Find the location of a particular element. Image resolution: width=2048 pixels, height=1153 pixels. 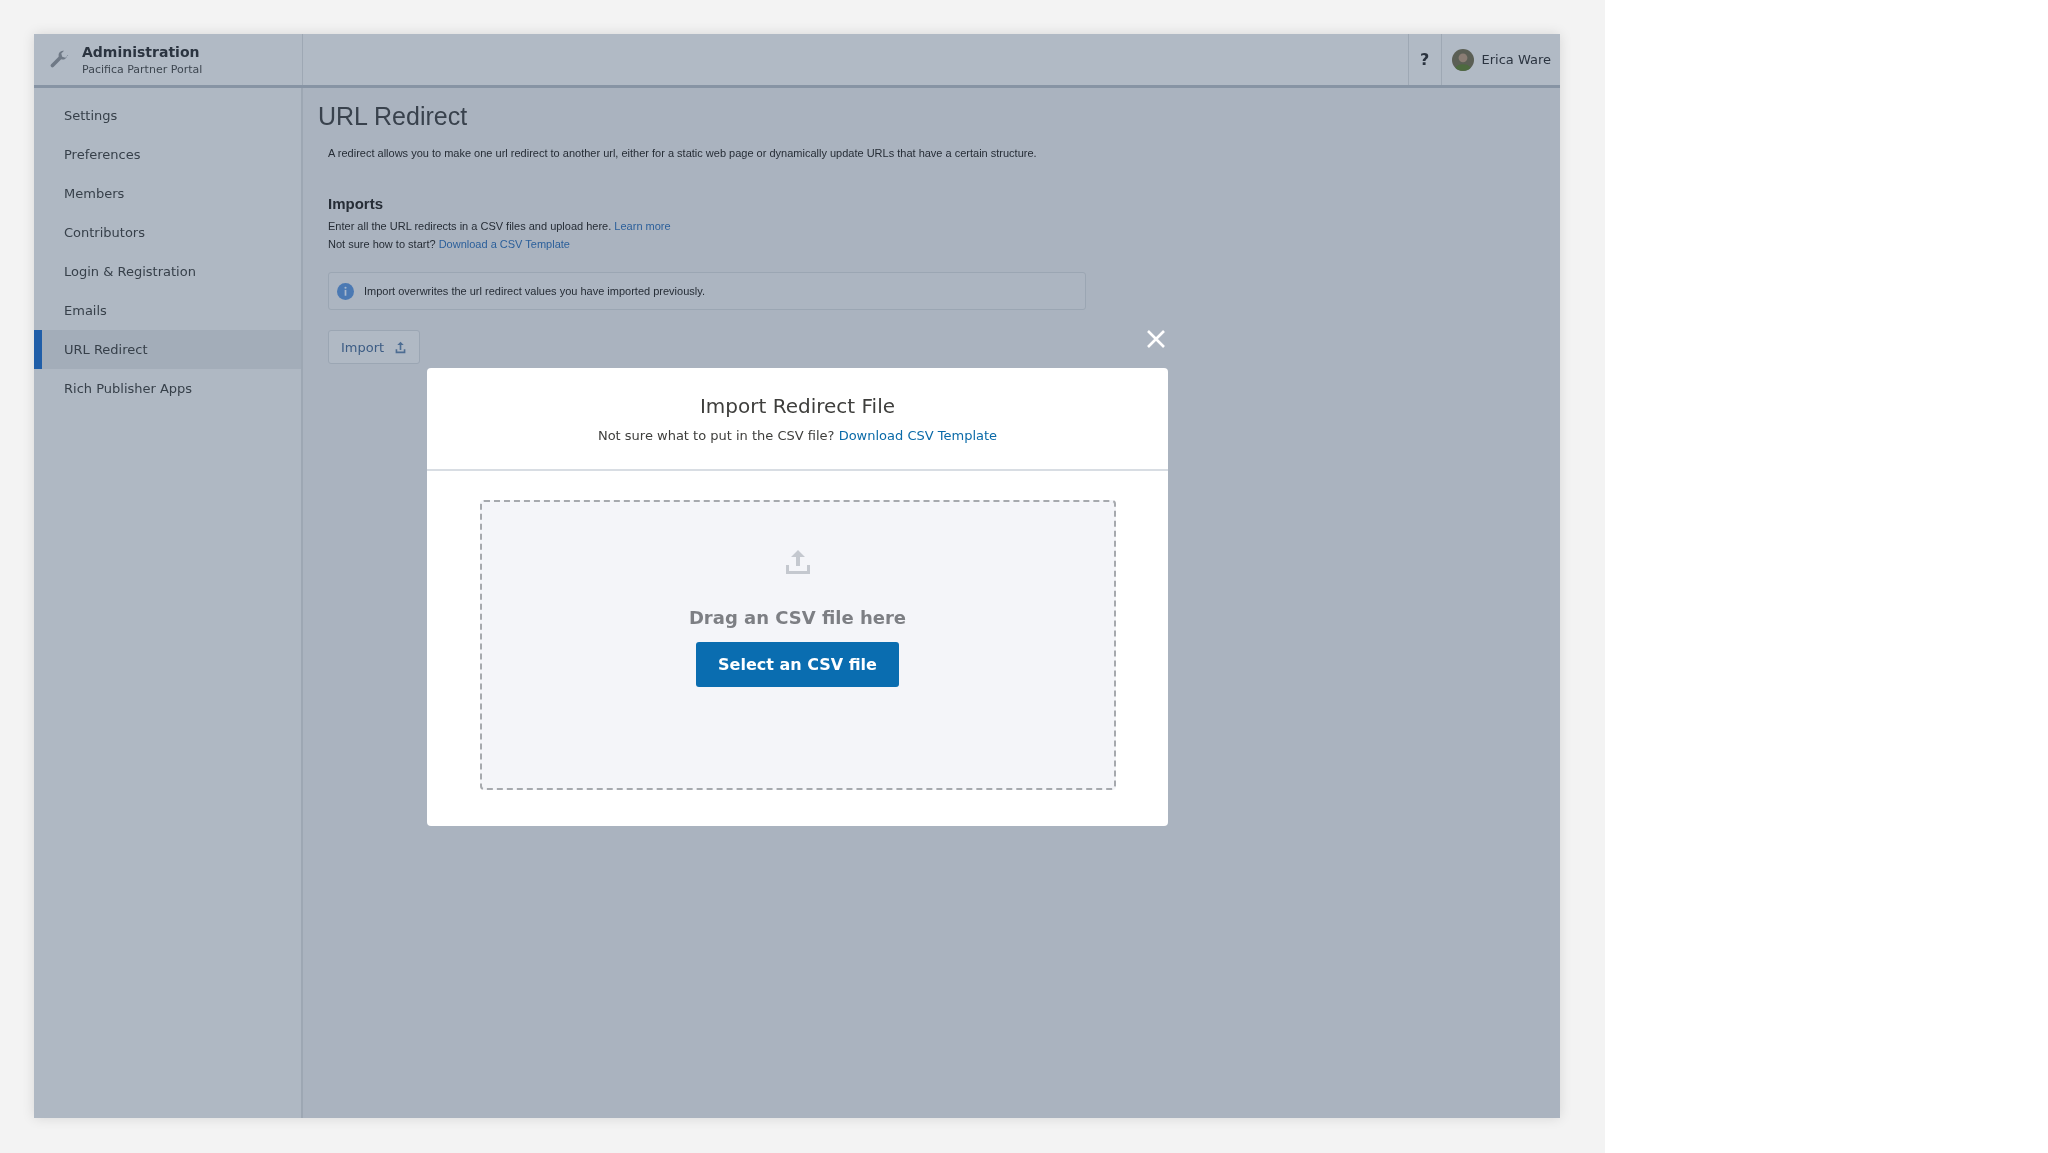

sidebar-item: Emails is located at coordinates (167, 310).